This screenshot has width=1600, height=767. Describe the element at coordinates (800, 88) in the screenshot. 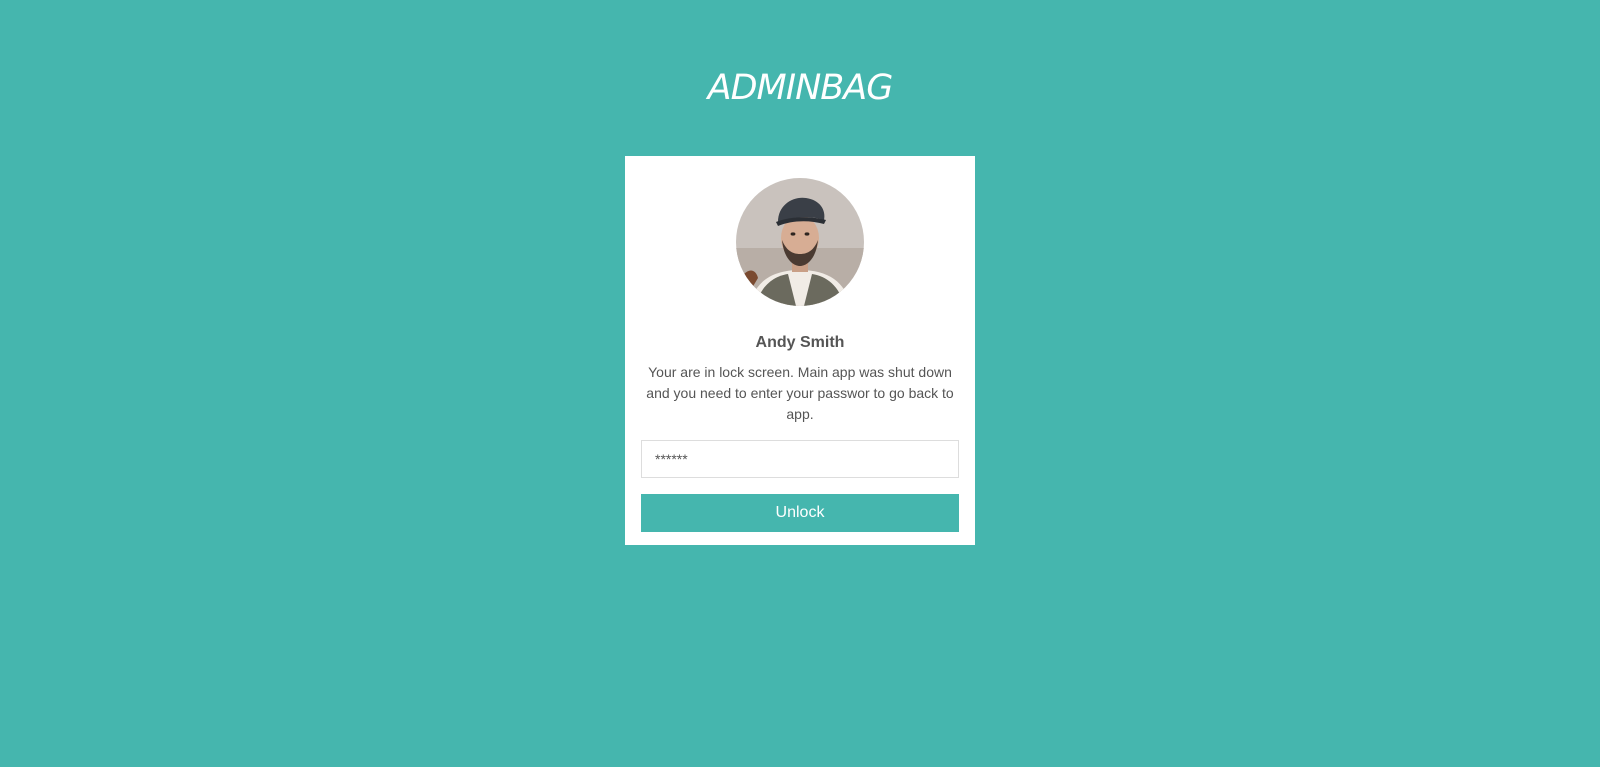

I see `brand-logo: ADMINBAG` at that location.